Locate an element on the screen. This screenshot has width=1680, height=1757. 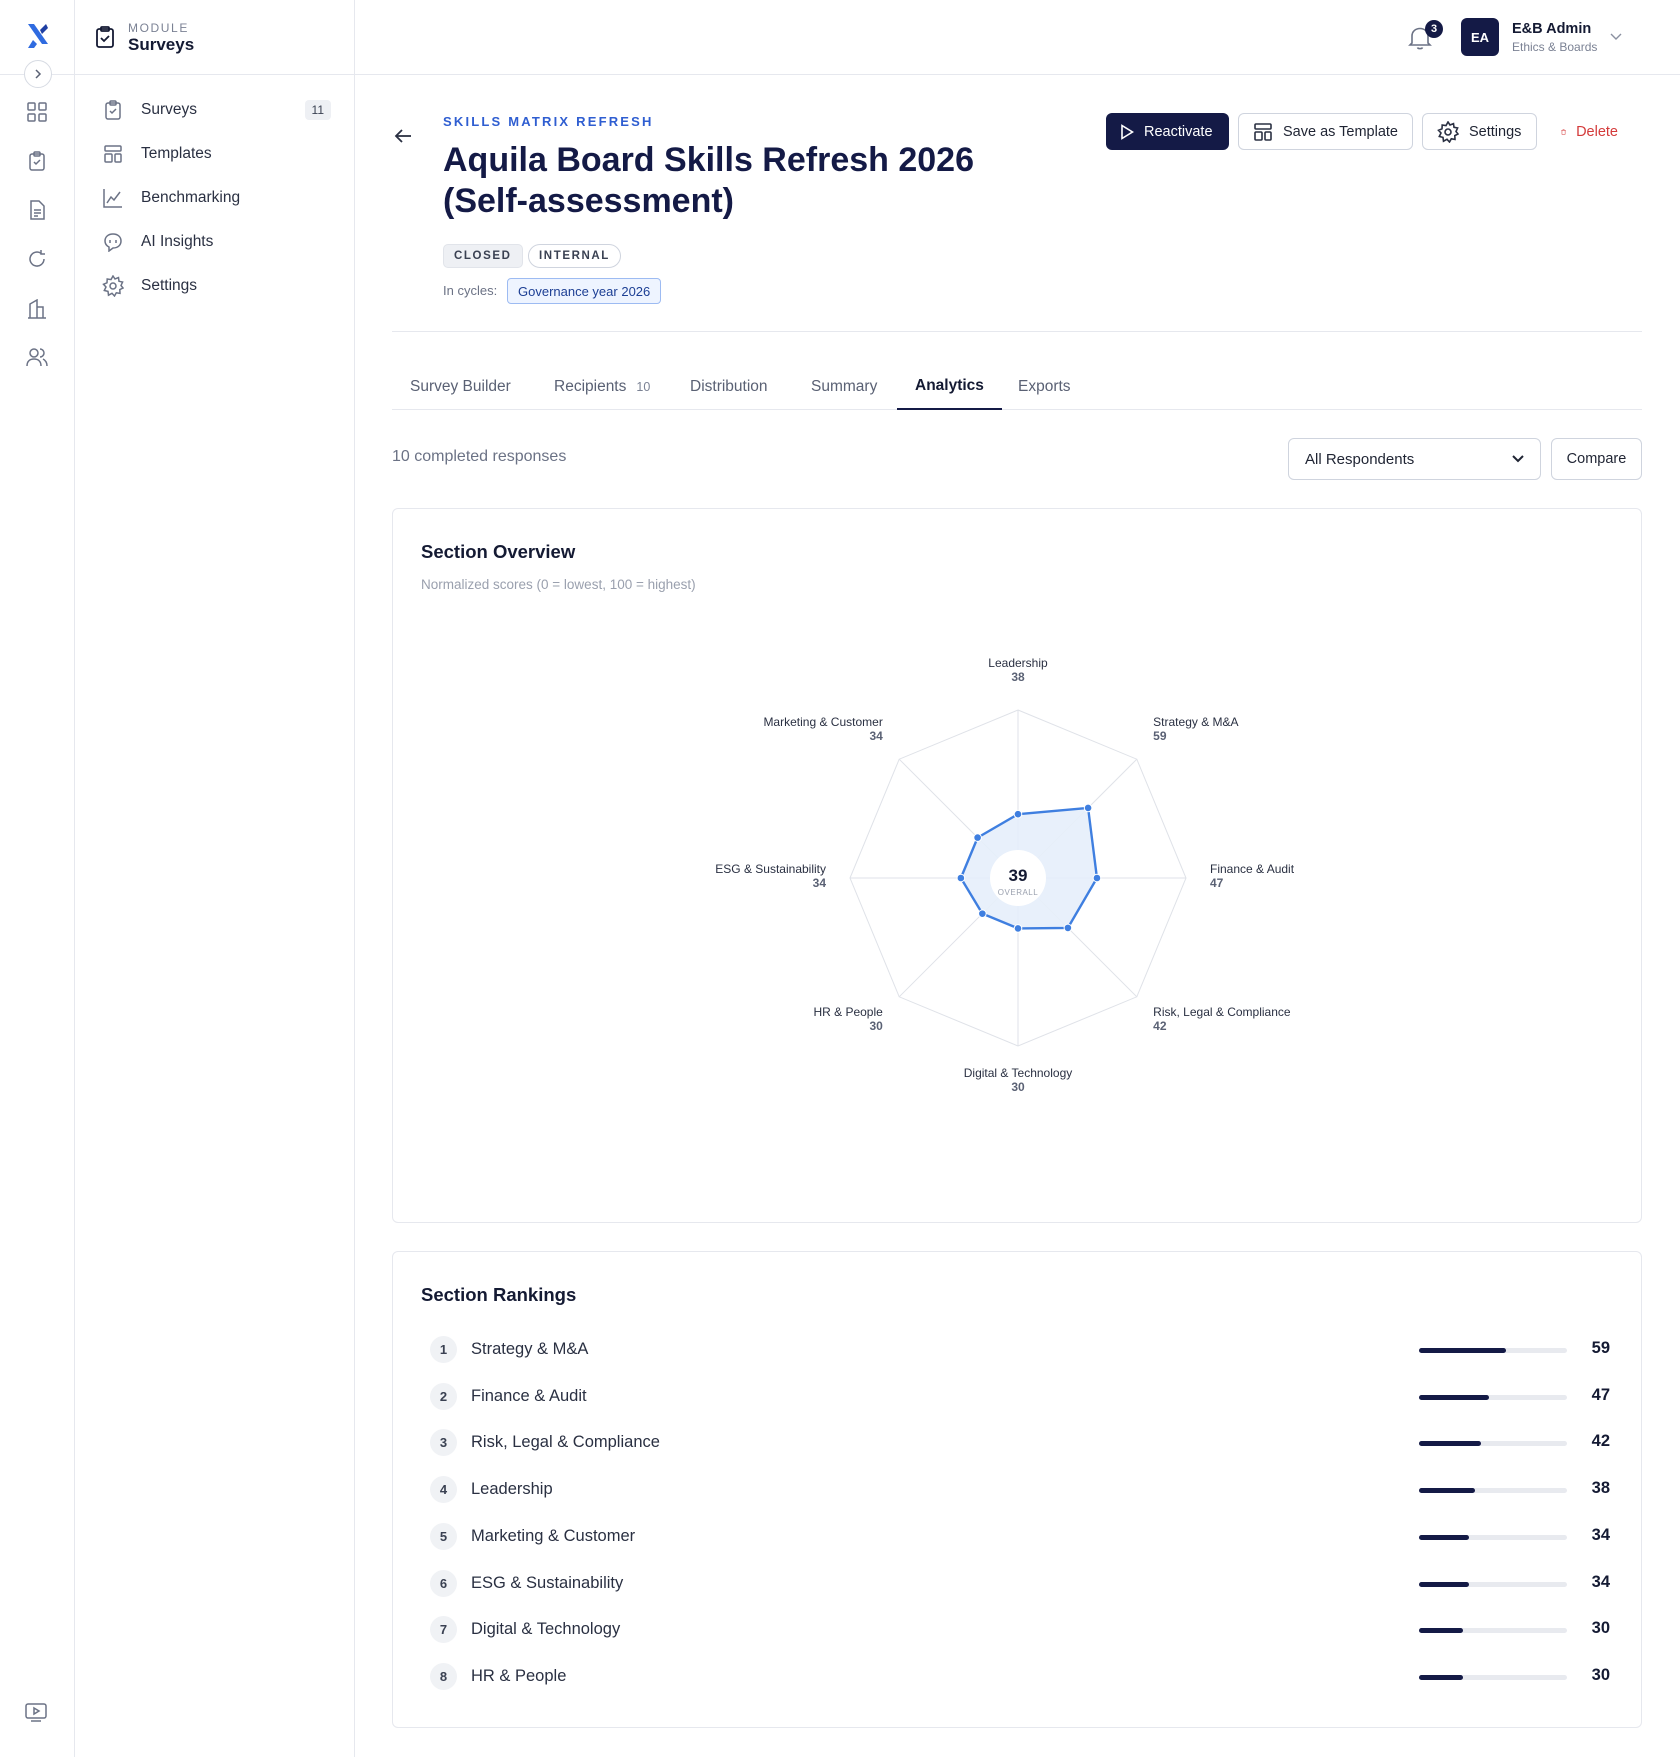
cycle-chip: Governance year 2026 is located at coordinates (584, 291).